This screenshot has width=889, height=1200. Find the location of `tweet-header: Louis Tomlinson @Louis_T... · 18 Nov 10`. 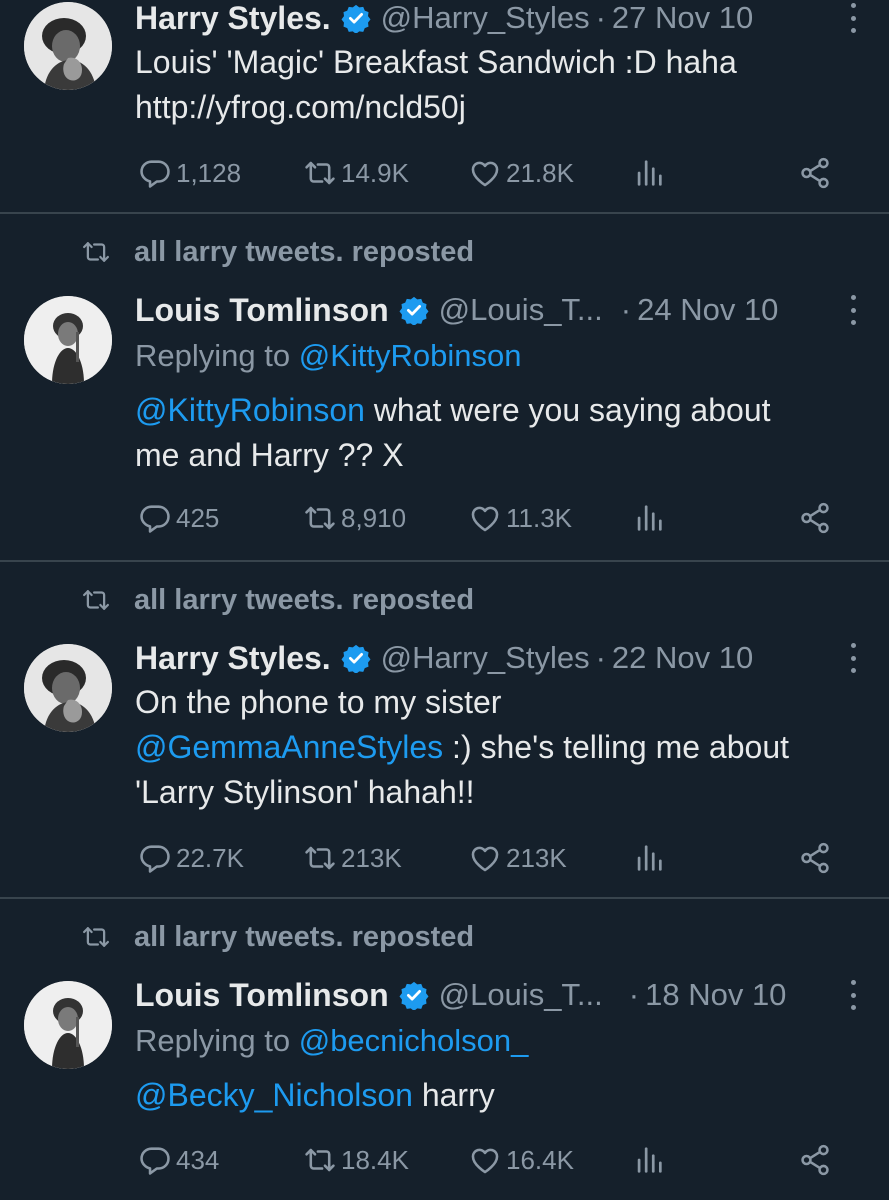

tweet-header: Louis Tomlinson @Louis_T... · 18 Nov 10 is located at coordinates (497, 995).